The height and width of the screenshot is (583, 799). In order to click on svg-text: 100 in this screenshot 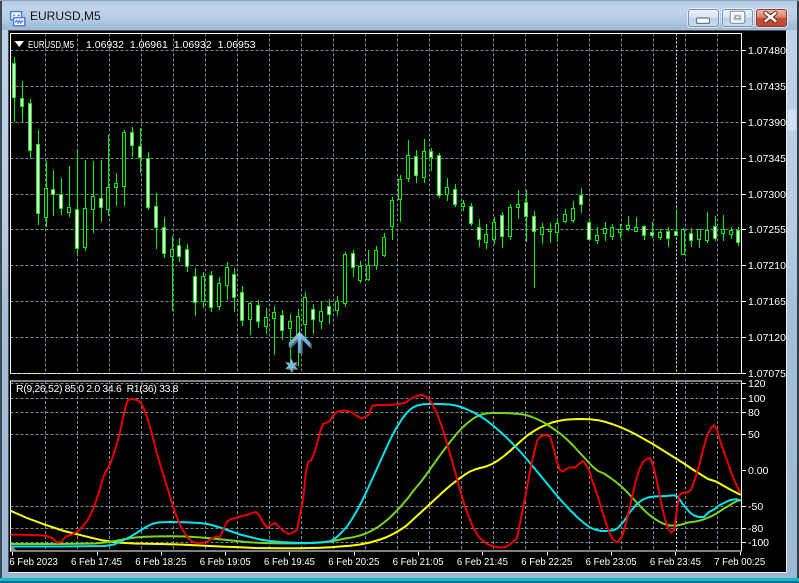, I will do `click(757, 399)`.